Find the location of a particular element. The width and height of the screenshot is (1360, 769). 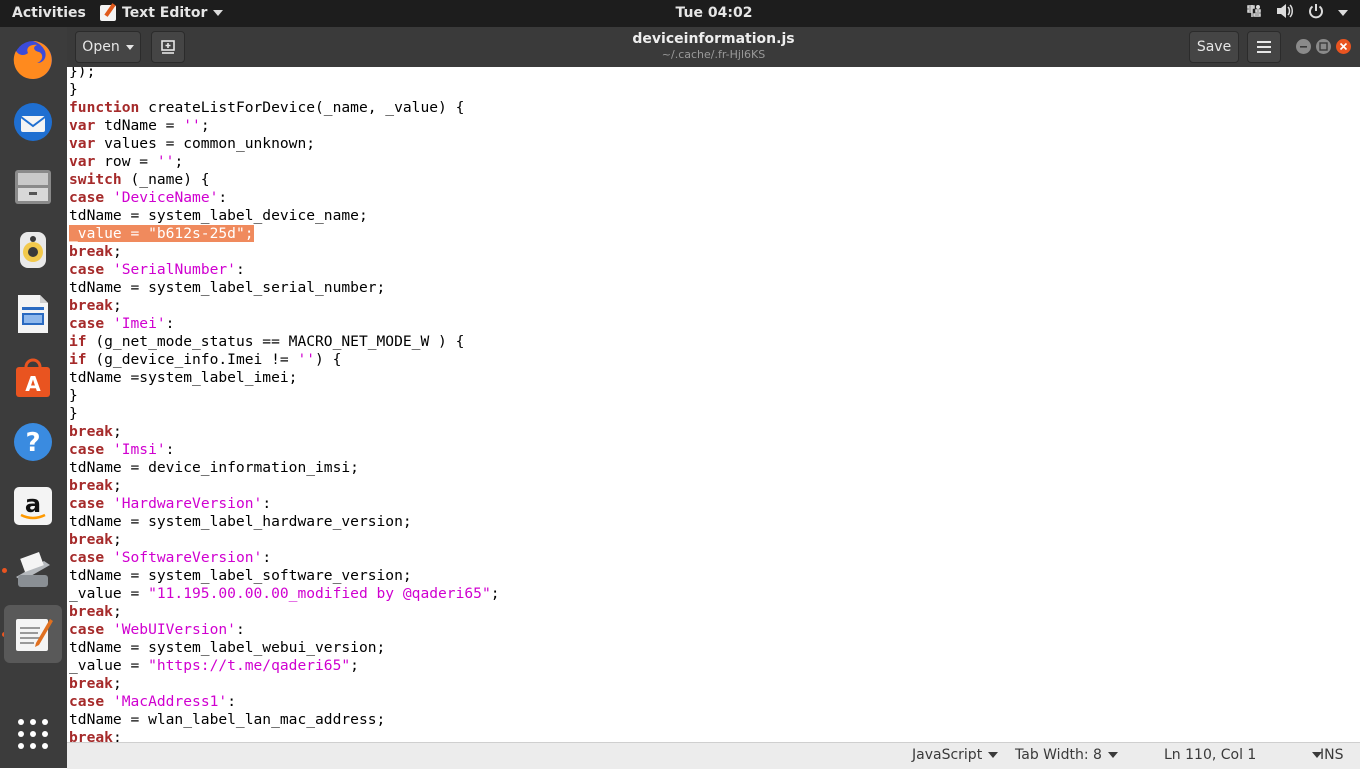

file-cabinet-icon is located at coordinates (33, 187).